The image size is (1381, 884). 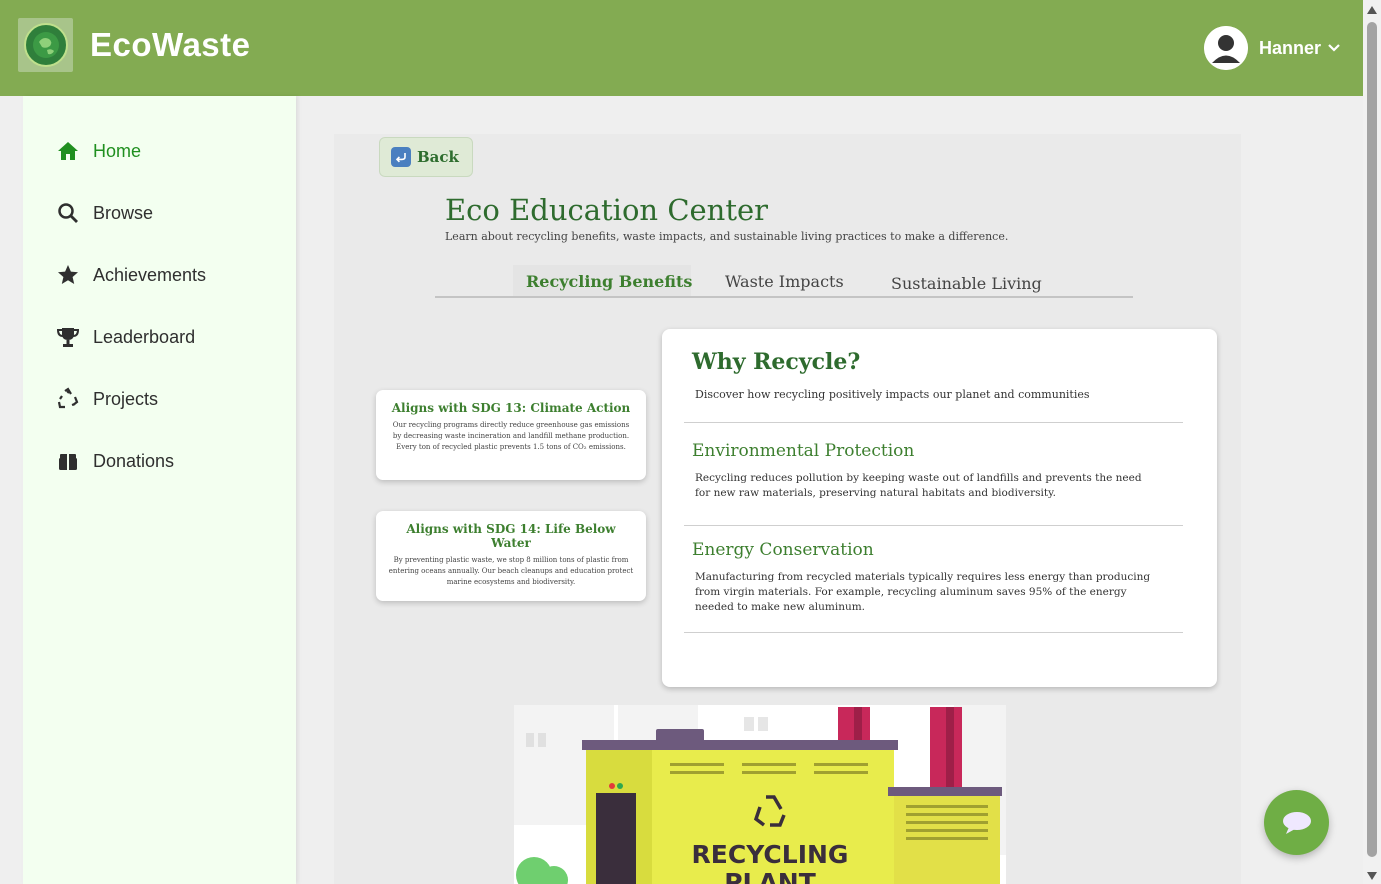 What do you see at coordinates (68, 337) in the screenshot?
I see `trophy-icon` at bounding box center [68, 337].